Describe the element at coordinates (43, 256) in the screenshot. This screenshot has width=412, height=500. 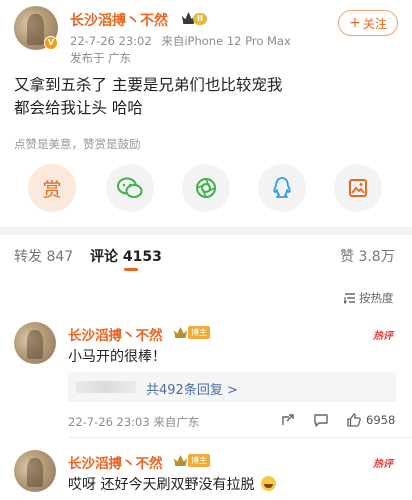
I see `tab-repost: 转发 847` at that location.